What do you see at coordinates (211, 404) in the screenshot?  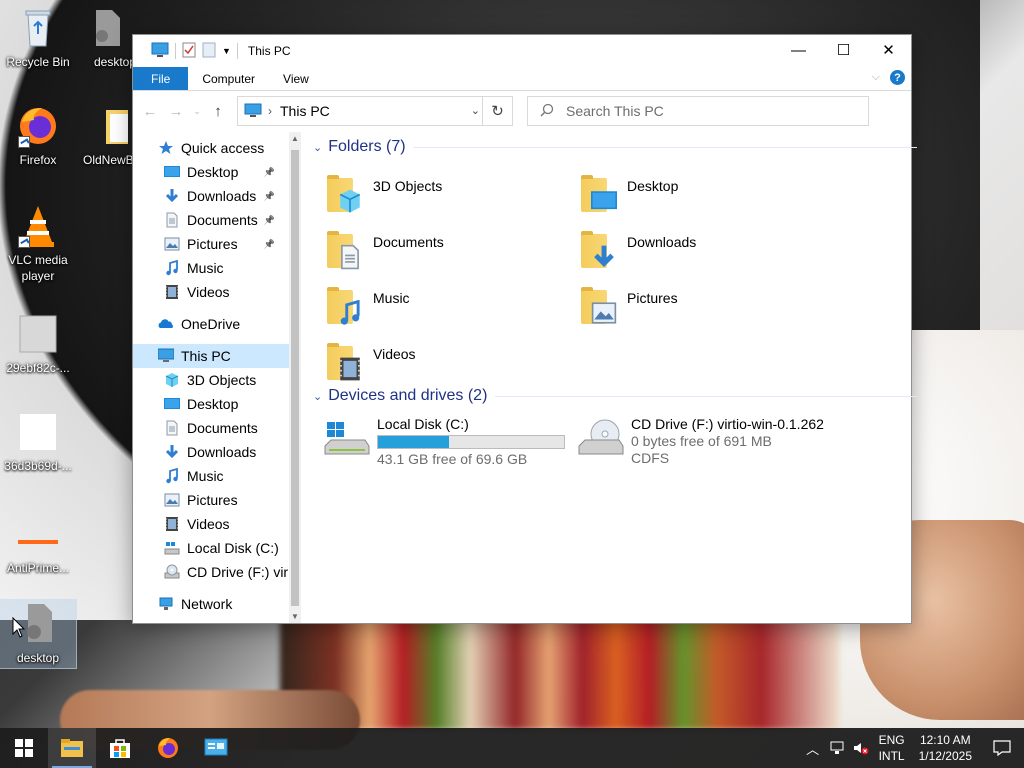 I see `nav-item-desktop: Desktop` at bounding box center [211, 404].